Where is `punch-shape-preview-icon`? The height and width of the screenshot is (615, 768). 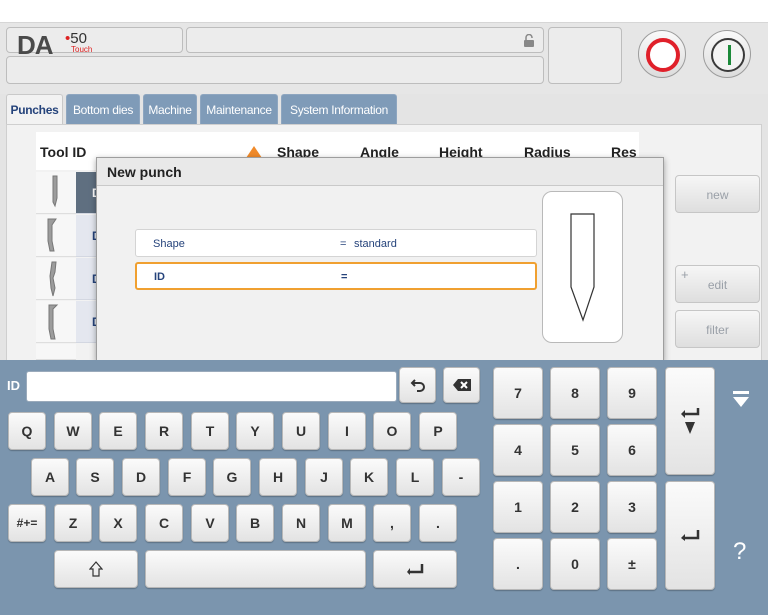
punch-shape-preview-icon is located at coordinates (582, 267).